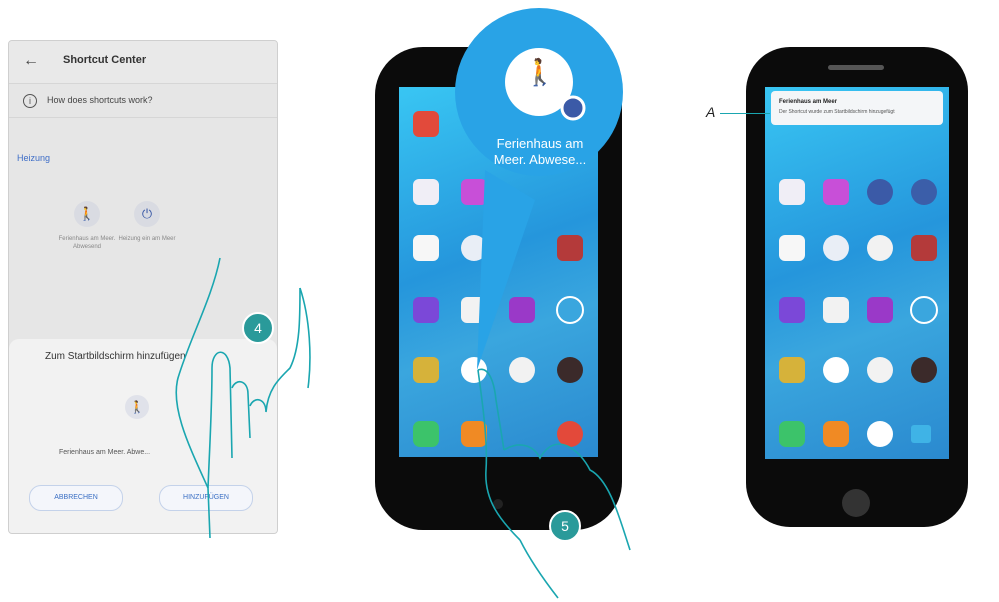  What do you see at coordinates (100, 100) in the screenshot?
I see `info-text: How does shortcuts work?` at bounding box center [100, 100].